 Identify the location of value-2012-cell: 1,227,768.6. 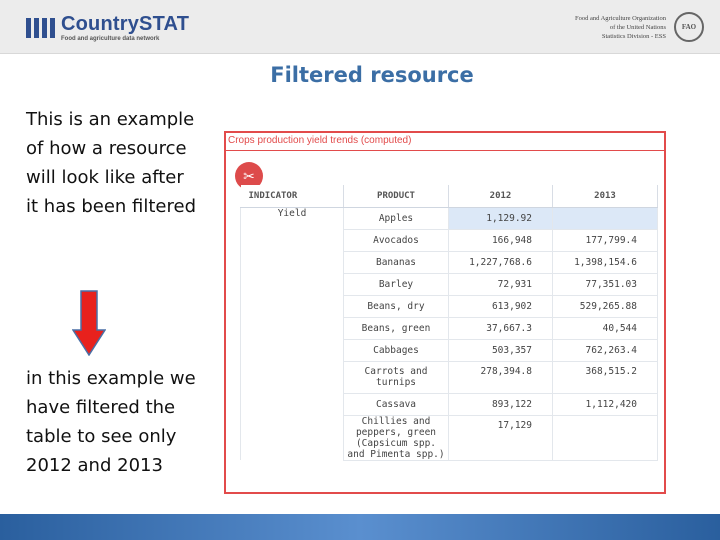
(500, 262).